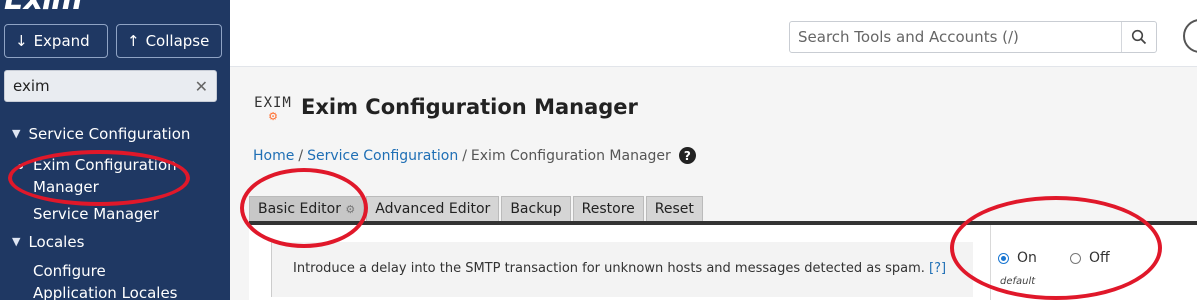  What do you see at coordinates (990, 262) in the screenshot?
I see `column-divider` at bounding box center [990, 262].